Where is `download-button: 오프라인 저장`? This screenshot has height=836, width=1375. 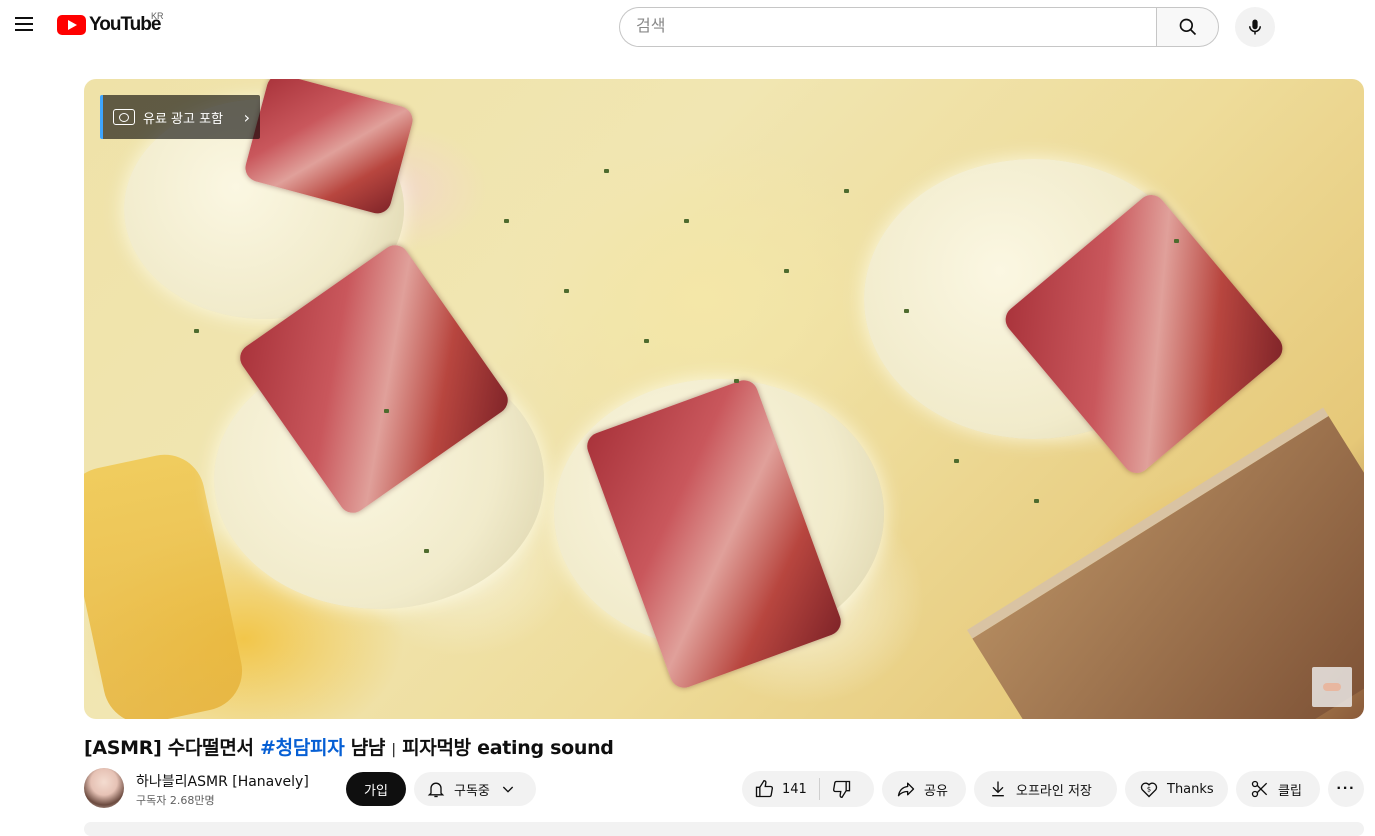 download-button: 오프라인 저장 is located at coordinates (1045, 789).